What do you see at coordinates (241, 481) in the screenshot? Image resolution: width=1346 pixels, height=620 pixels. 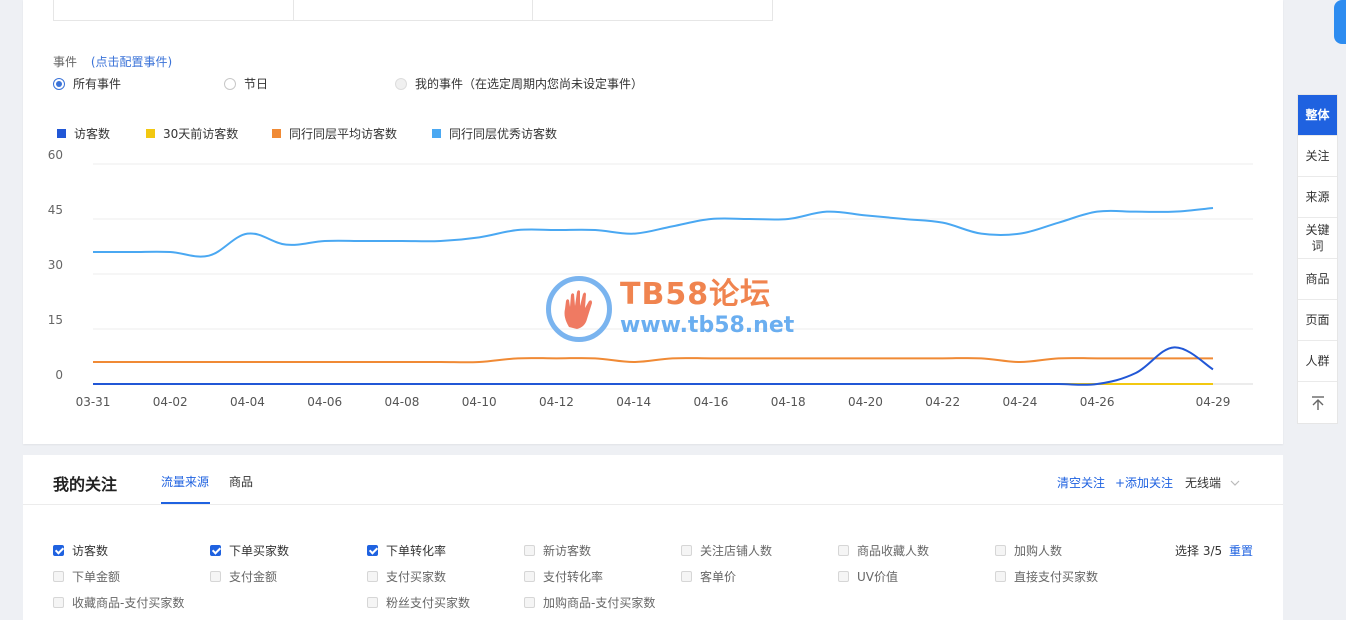 I see `tab-products: 商品` at bounding box center [241, 481].